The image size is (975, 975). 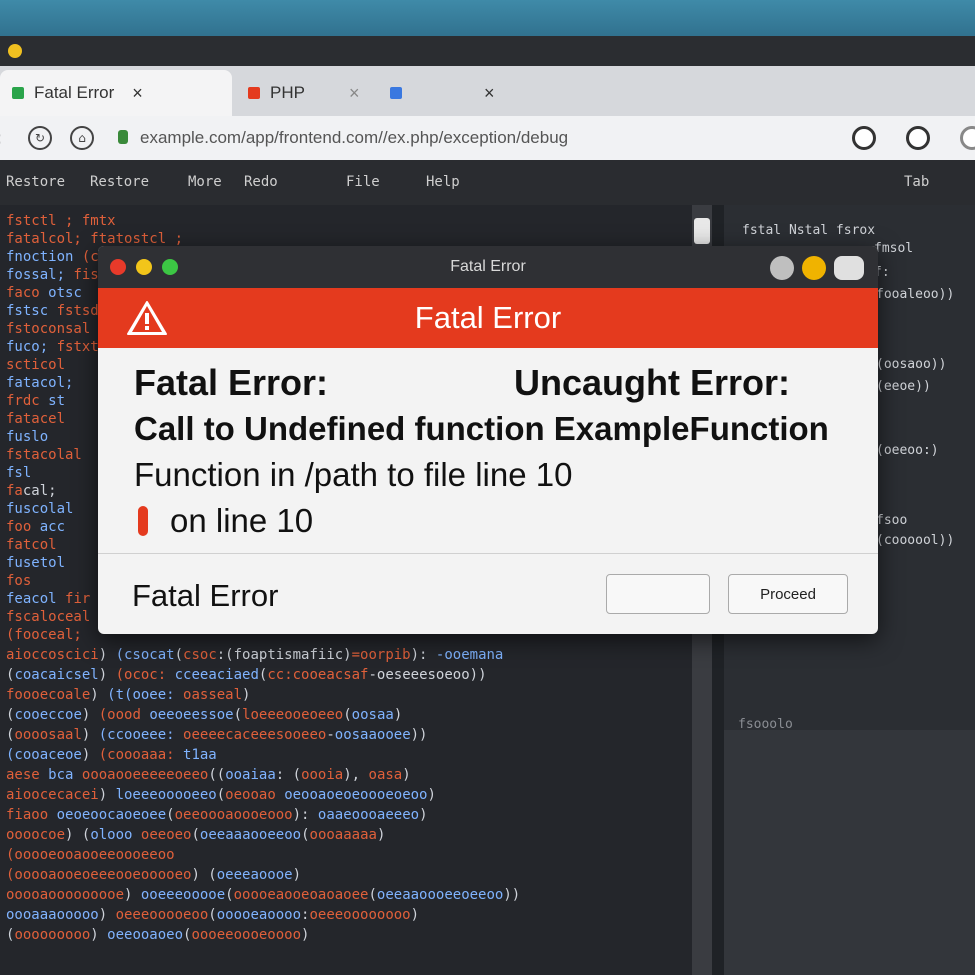 I want to click on tab-label: PHP, so click(x=287, y=92).